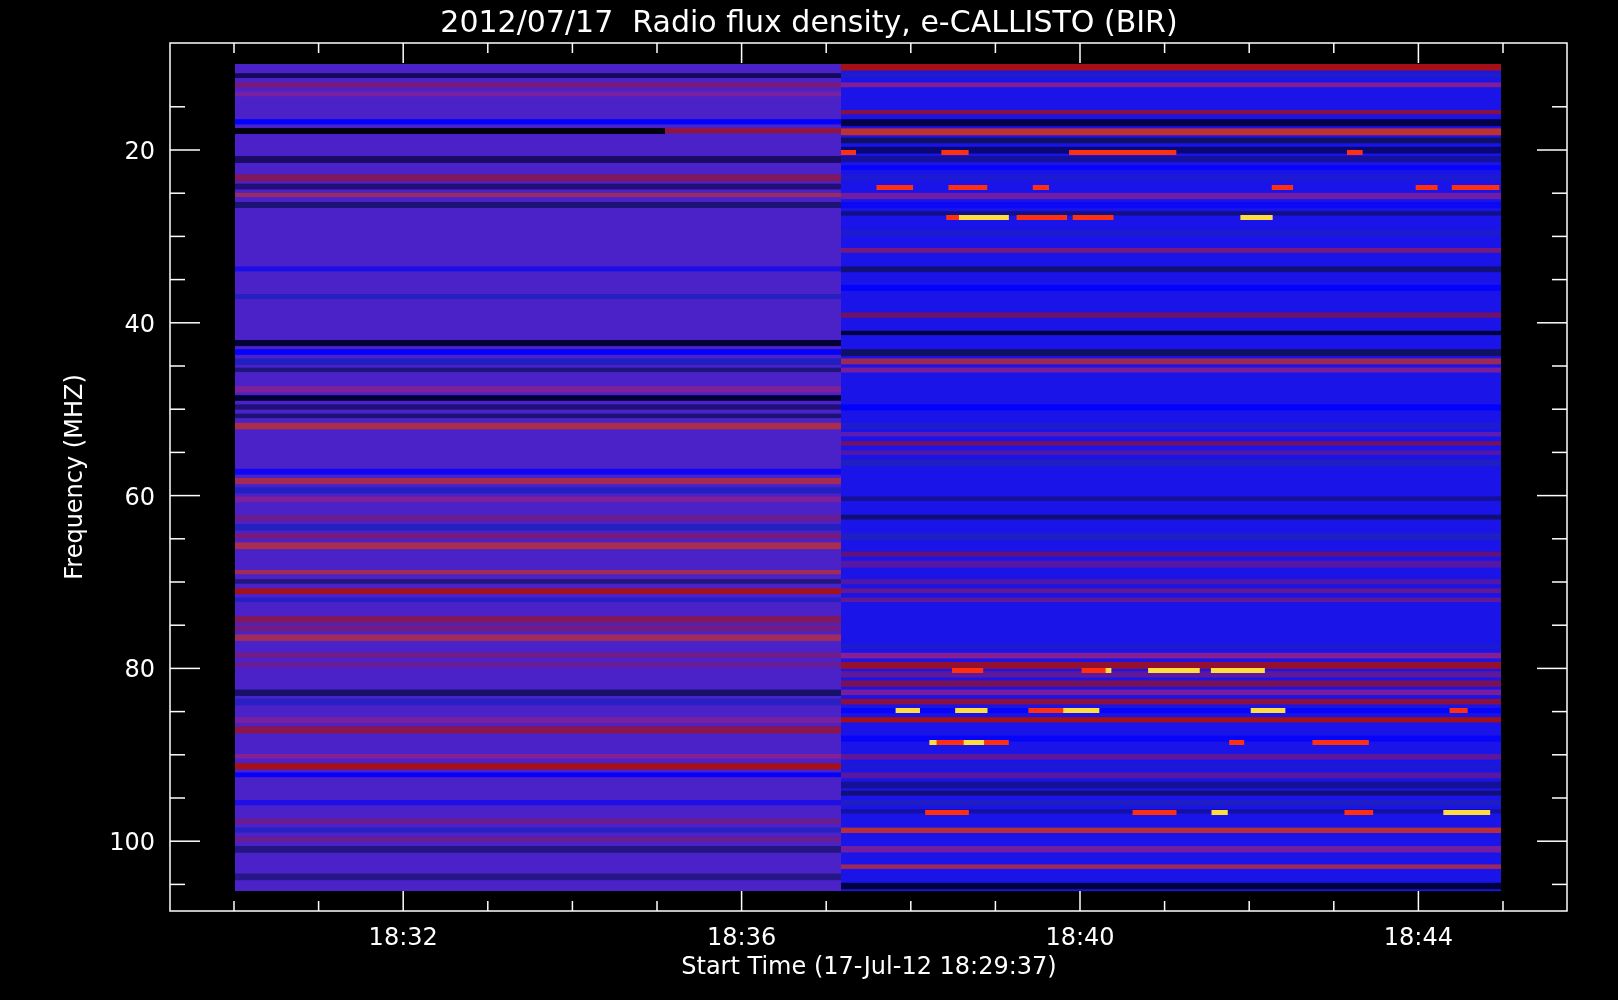 Image resolution: width=1618 pixels, height=1000 pixels. What do you see at coordinates (403, 937) in the screenshot?
I see `x-tick-label: 18:32` at bounding box center [403, 937].